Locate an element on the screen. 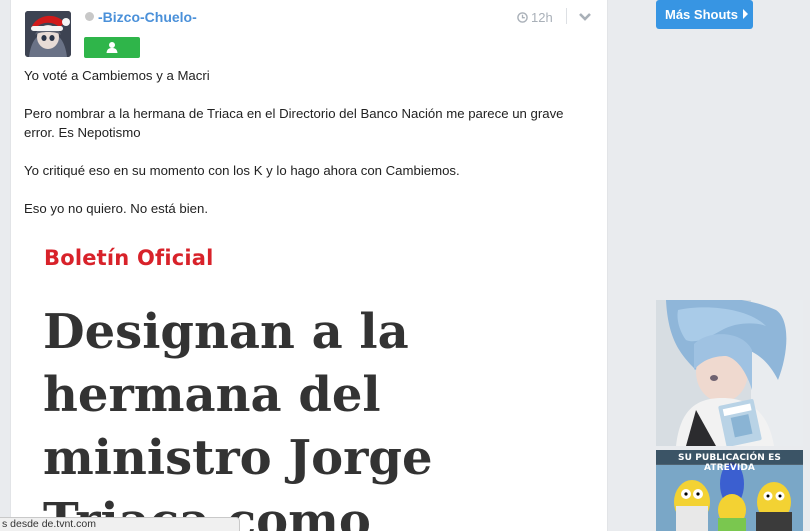 The height and width of the screenshot is (531, 810). post-time-label: 12h is located at coordinates (542, 17).